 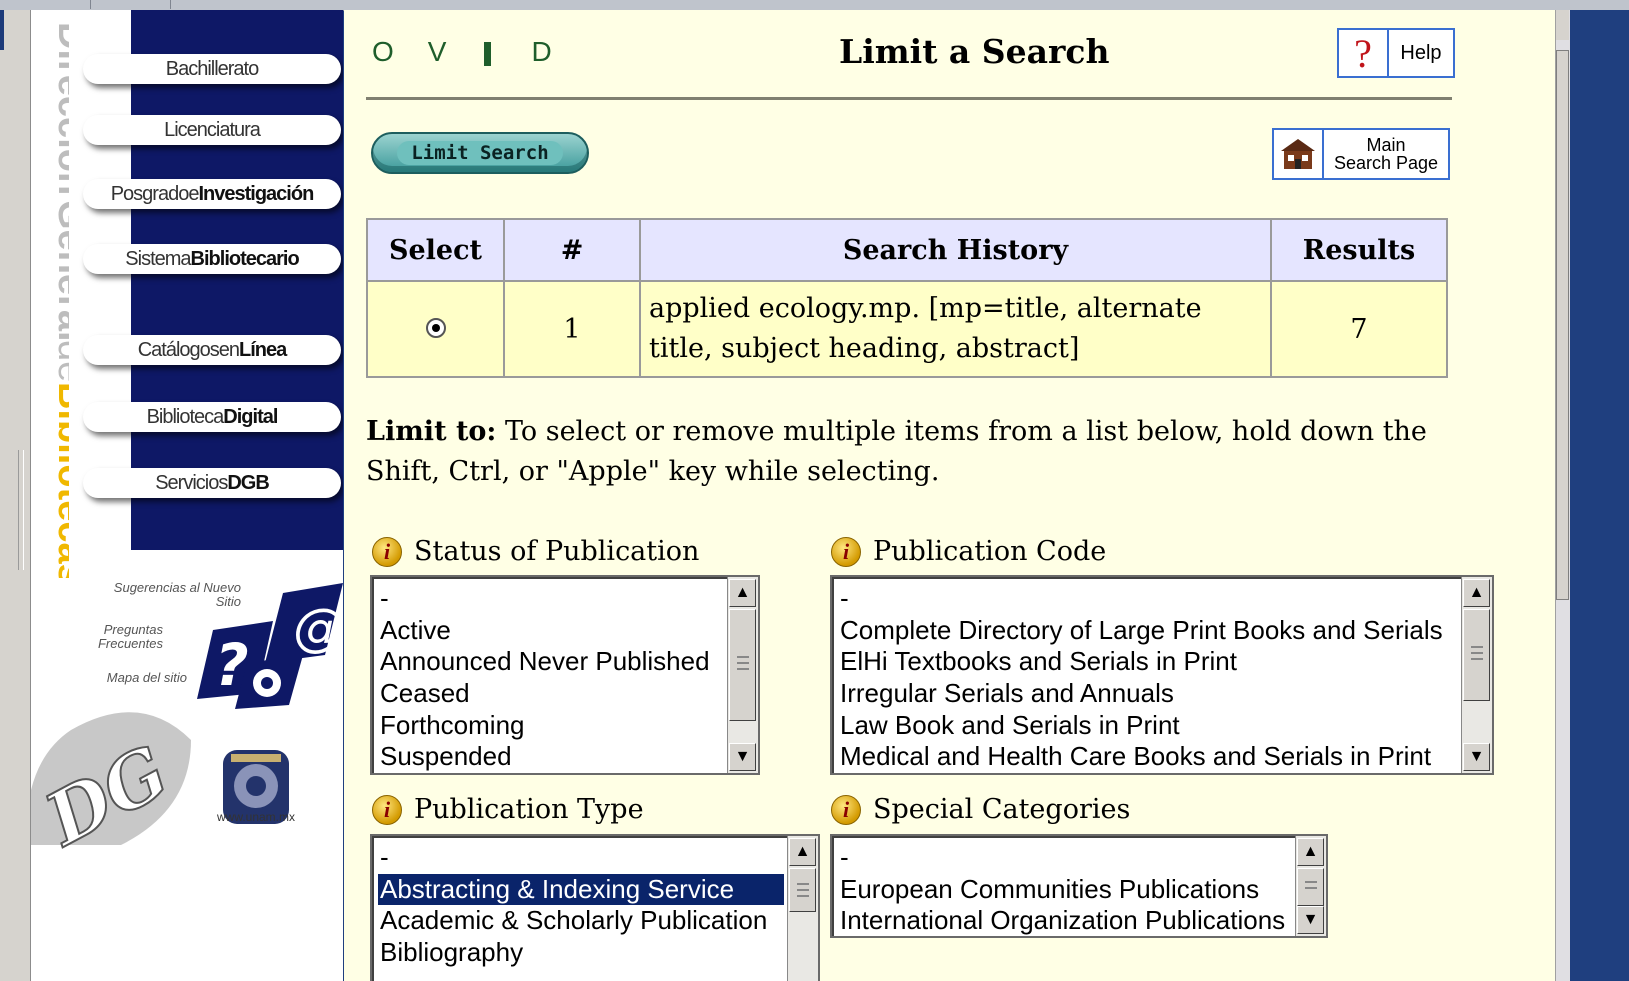 I want to click on list-item: Announced Never Published, so click(x=551, y=662).